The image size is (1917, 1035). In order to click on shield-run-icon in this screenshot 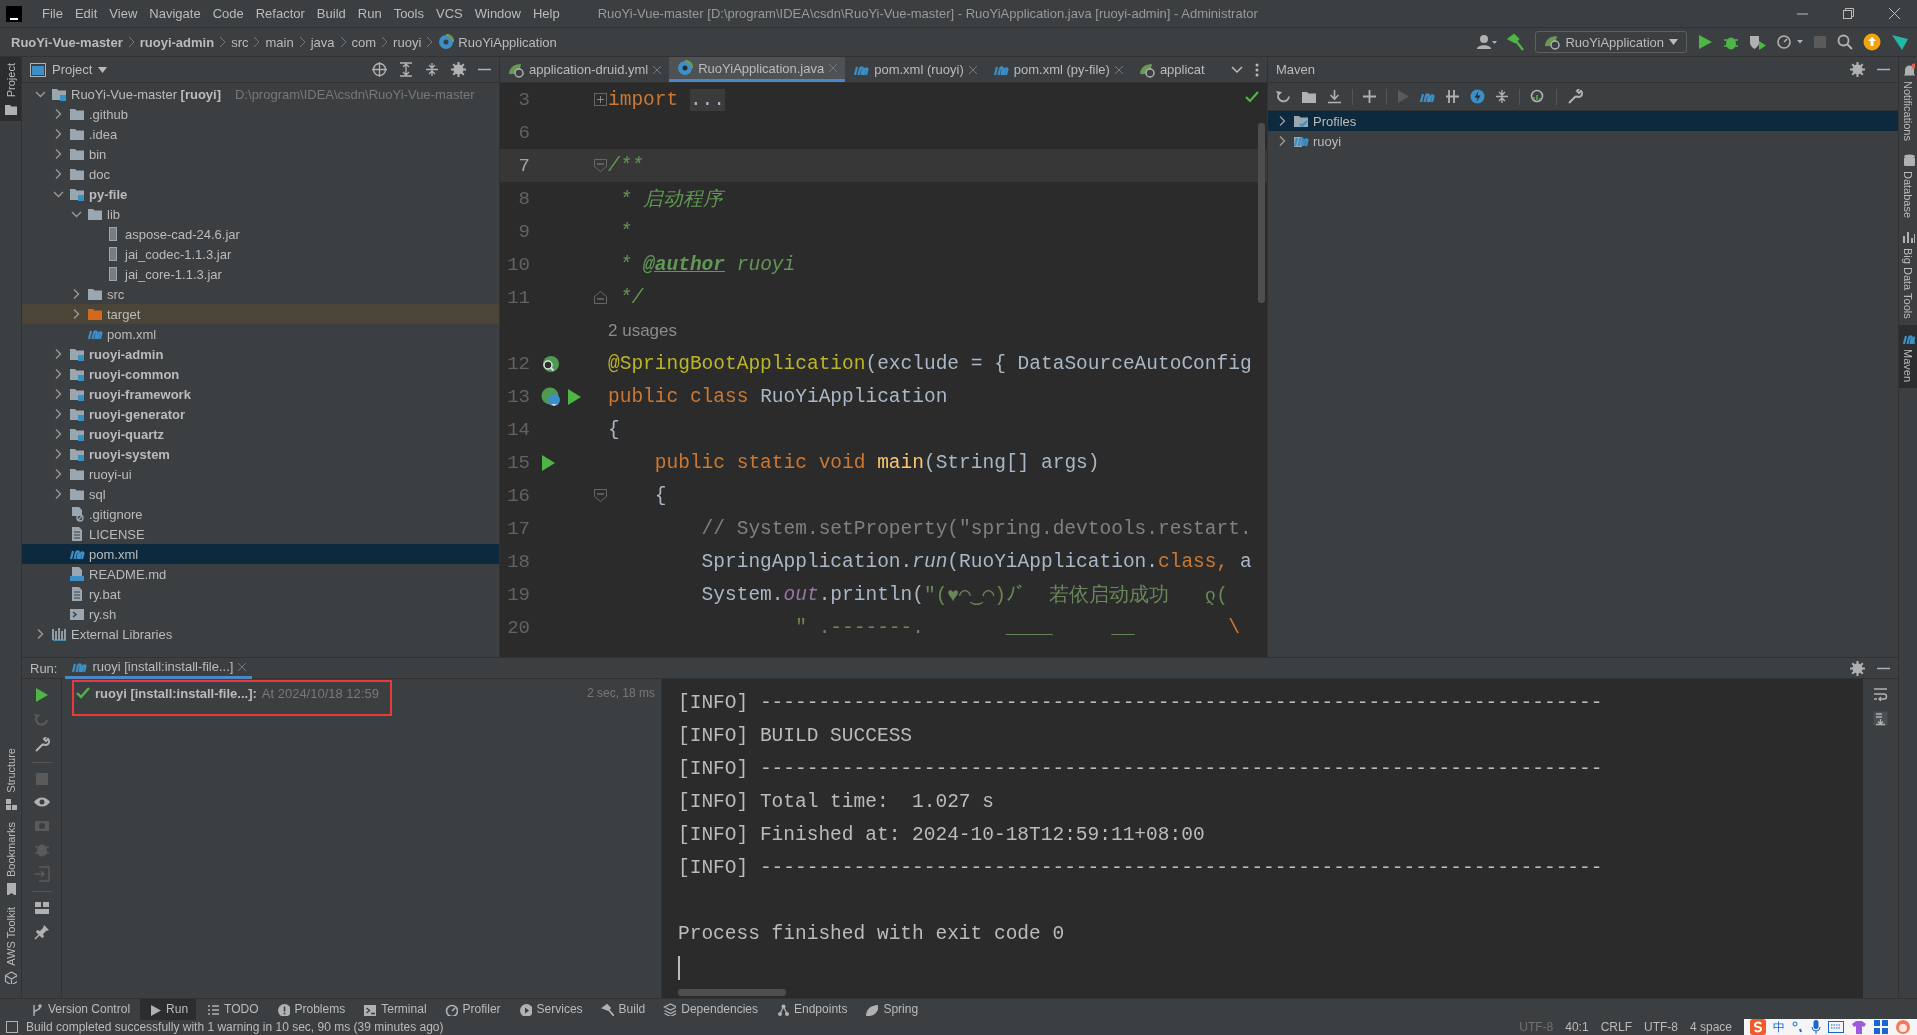, I will do `click(1758, 42)`.